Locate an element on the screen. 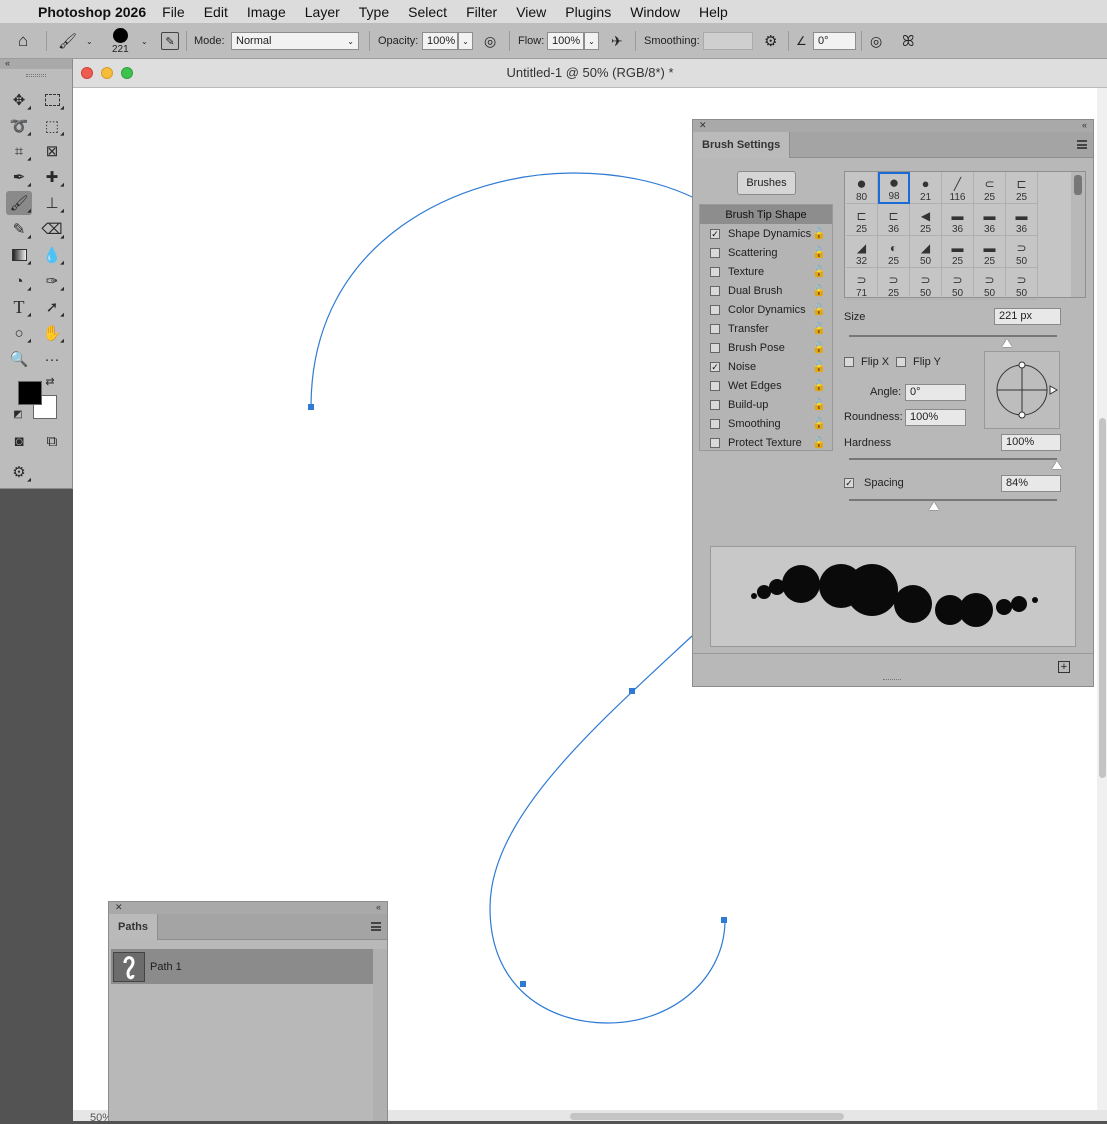  eraser-tool-icon: ⌫ ◢ is located at coordinates (52, 229).